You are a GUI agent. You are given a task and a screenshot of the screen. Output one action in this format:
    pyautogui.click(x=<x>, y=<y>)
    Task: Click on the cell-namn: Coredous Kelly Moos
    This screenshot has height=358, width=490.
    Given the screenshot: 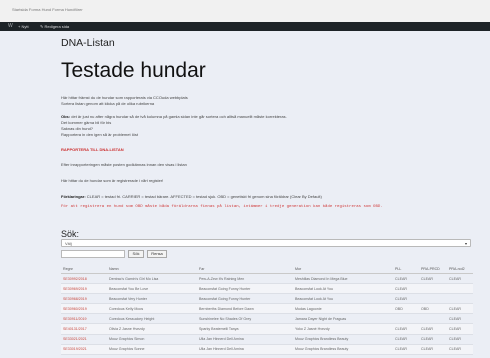 What is the action you would take?
    pyautogui.click(x=152, y=309)
    